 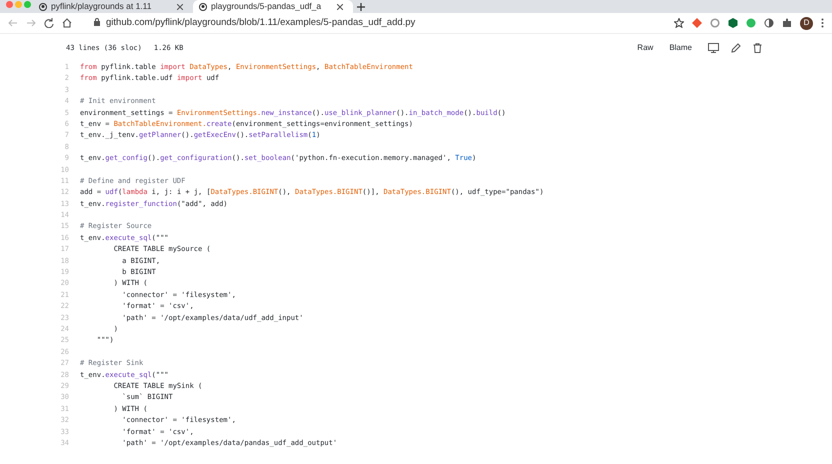 What do you see at coordinates (261, 23) in the screenshot?
I see `url-text: github.com/pyflink/playgrounds/blob/1.11/examples/5-pandas_udf_add.py` at bounding box center [261, 23].